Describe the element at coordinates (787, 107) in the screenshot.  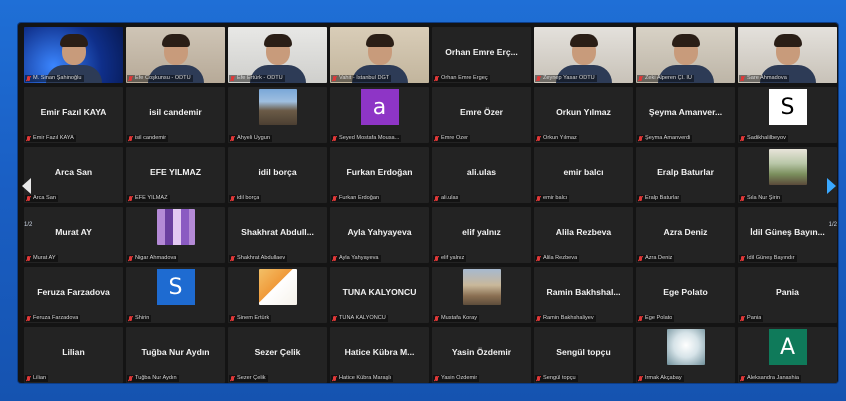
I see `avatar-letter: S` at that location.